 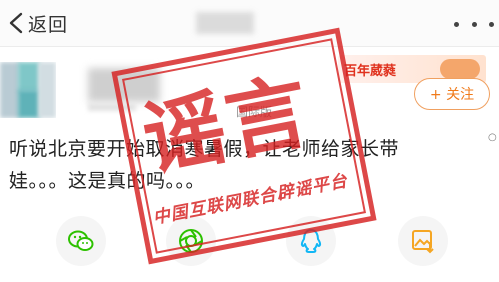 I want to click on banner-decoration-icon, so click(x=460, y=69).